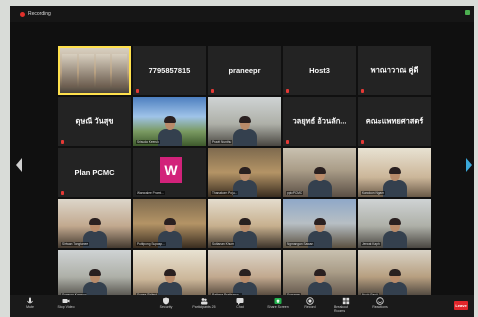 The image size is (478, 317). I want to click on participant-name: Plan PCMC, so click(94, 172).